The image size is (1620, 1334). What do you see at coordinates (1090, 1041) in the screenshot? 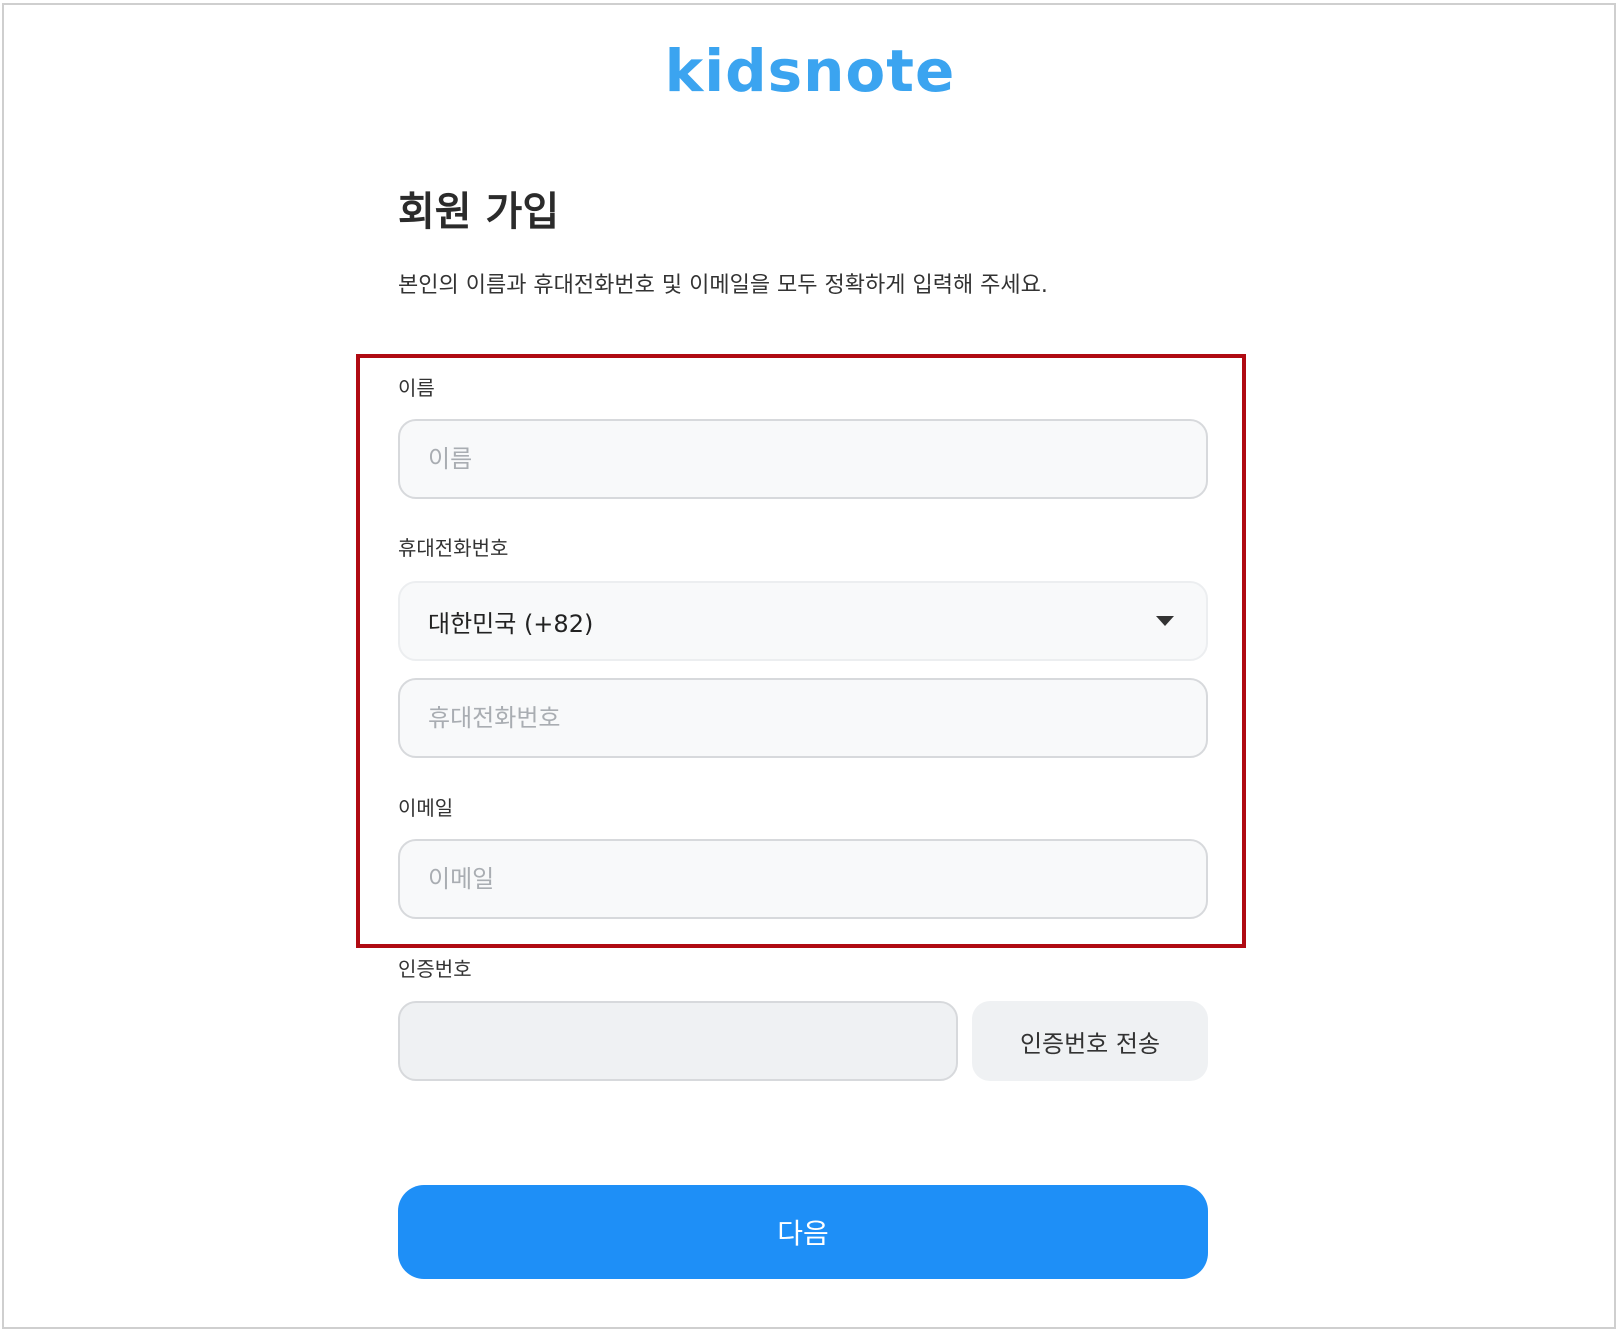
I see `send-verification-button: 인증번호 전송` at bounding box center [1090, 1041].